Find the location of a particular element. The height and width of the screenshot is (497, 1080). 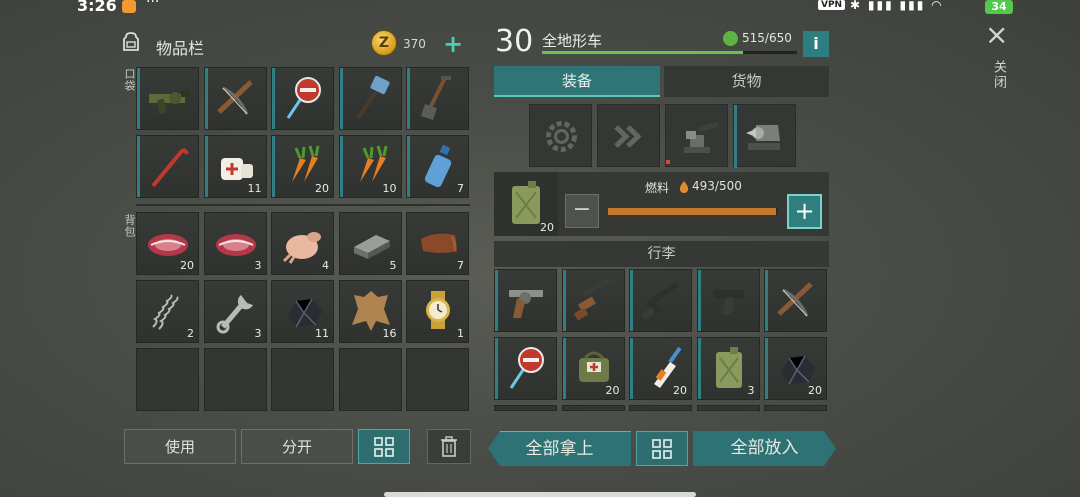

home-indicator is located at coordinates (540, 494).